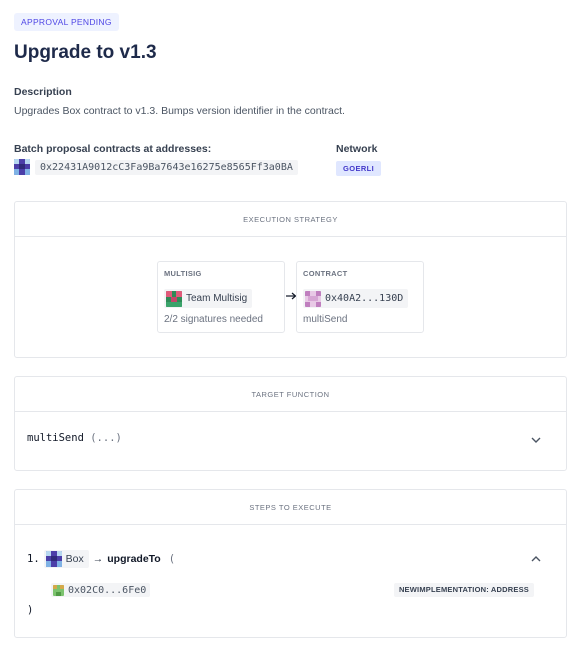 Image resolution: width=580 pixels, height=649 pixels. What do you see at coordinates (33, 559) in the screenshot?
I see `step-index: 1.` at bounding box center [33, 559].